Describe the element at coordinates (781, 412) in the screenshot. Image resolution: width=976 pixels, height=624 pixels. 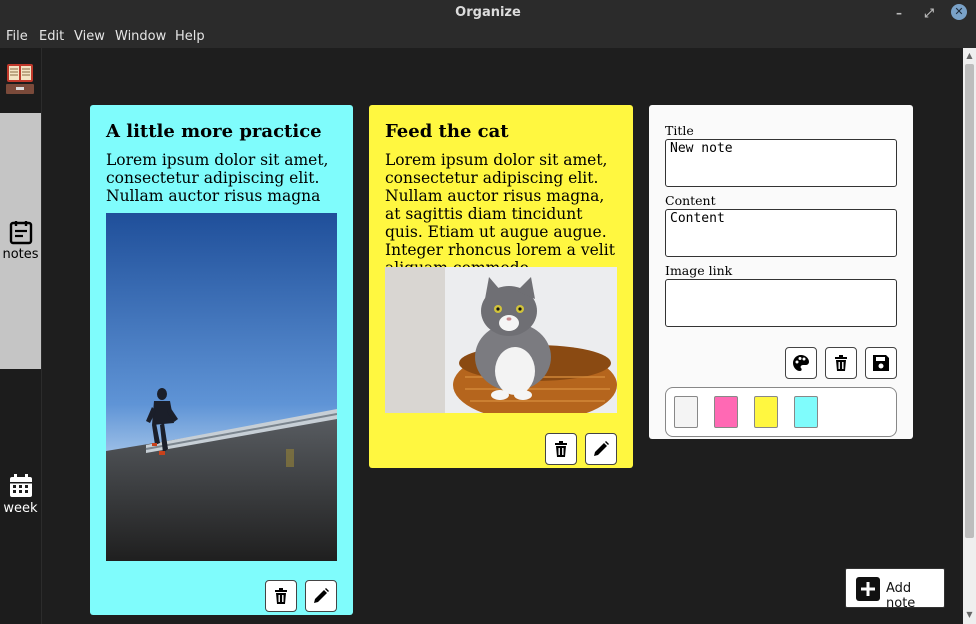
I see `color-swatches` at that location.